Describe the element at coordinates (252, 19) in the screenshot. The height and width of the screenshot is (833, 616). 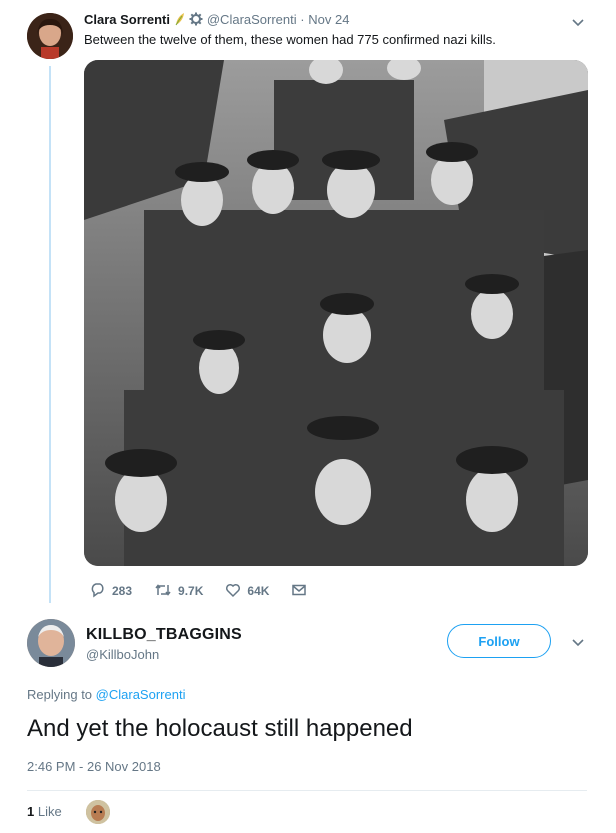
I see `author-handle: @ClaraSorrenti` at that location.